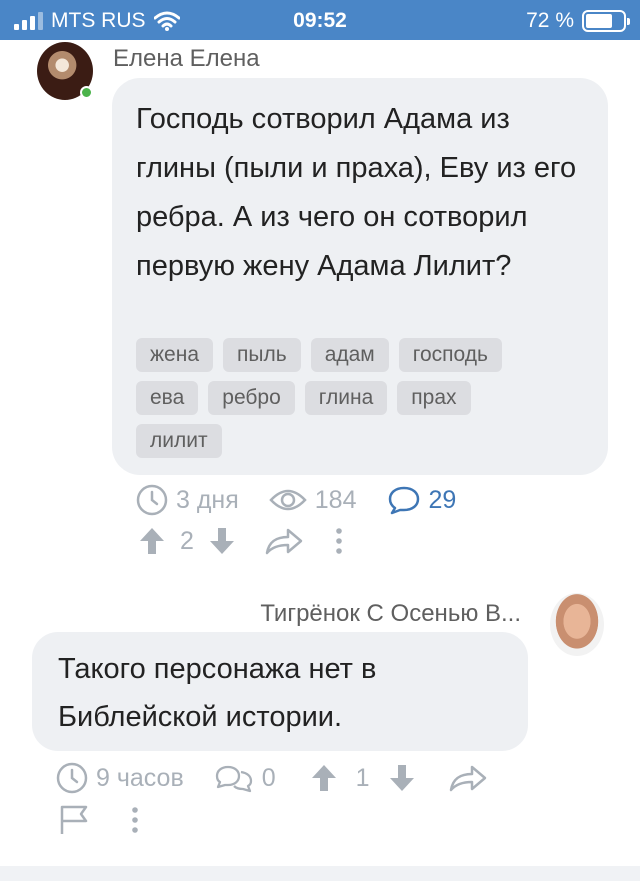 This screenshot has height=881, width=640. What do you see at coordinates (241, 541) in the screenshot?
I see `question-actions: 2` at bounding box center [241, 541].